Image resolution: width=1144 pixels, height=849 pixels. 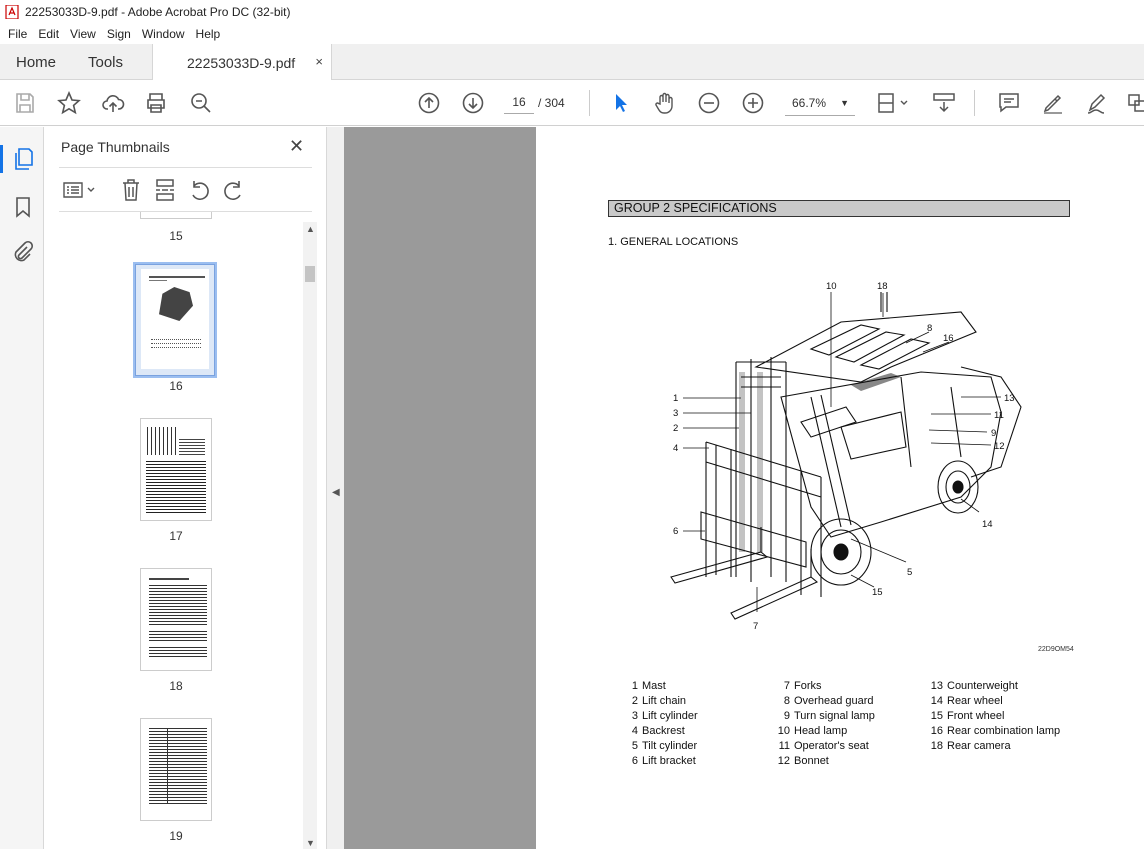 I want to click on tab-close-icon: ×, so click(x=319, y=61).